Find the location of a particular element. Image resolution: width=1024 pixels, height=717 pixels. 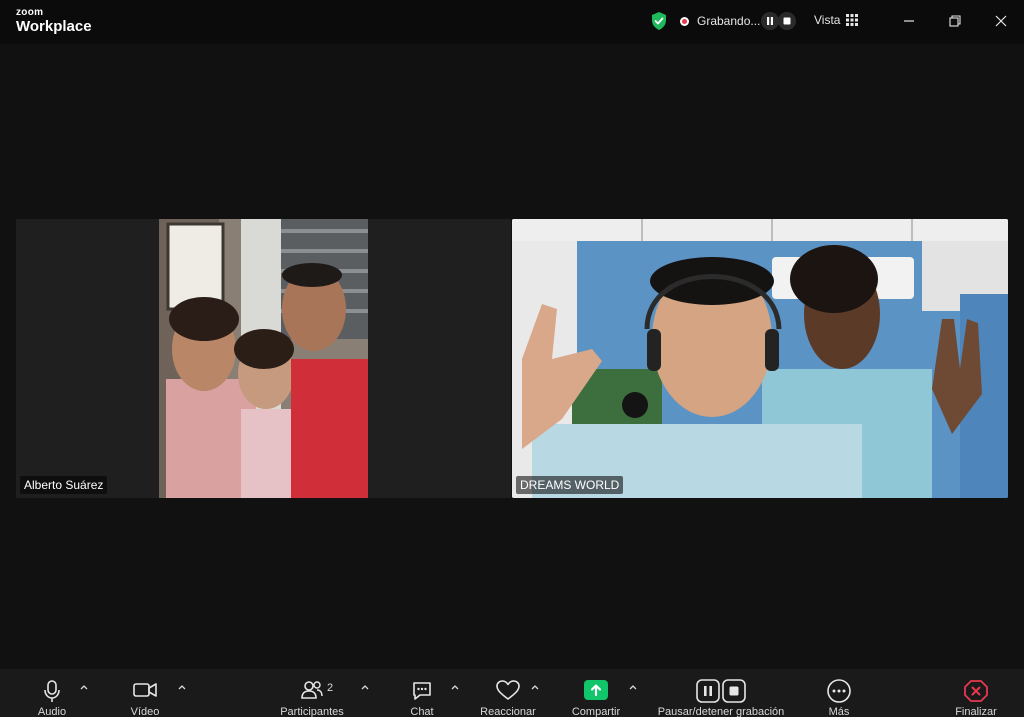

recording-indicator-icon is located at coordinates (684, 21).